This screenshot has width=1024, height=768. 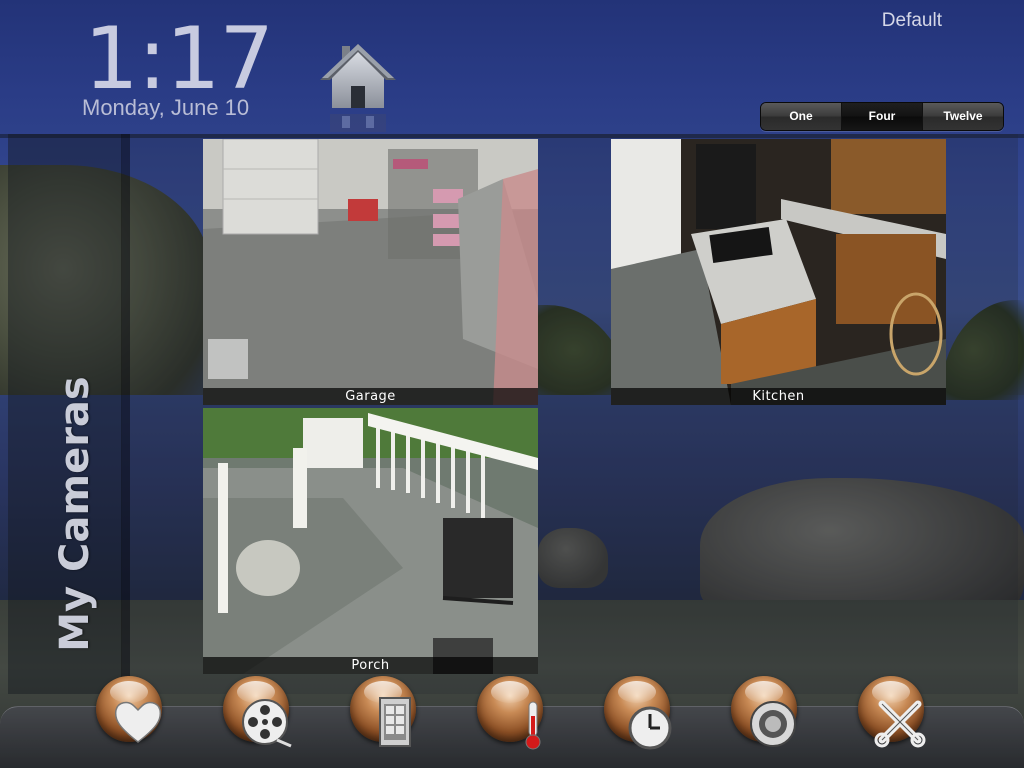 I want to click on camera-feed-kitchen, so click(x=778, y=272).